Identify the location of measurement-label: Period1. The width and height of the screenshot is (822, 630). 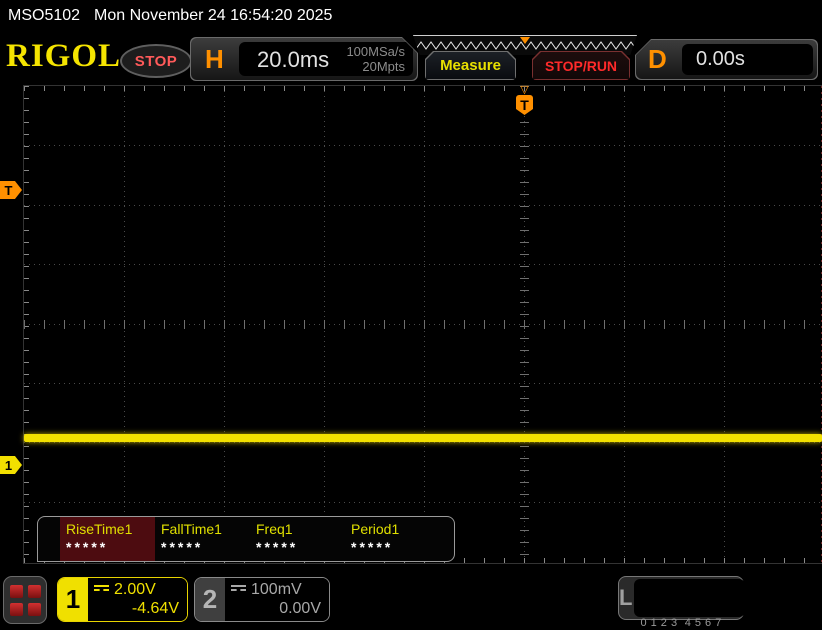
(375, 529).